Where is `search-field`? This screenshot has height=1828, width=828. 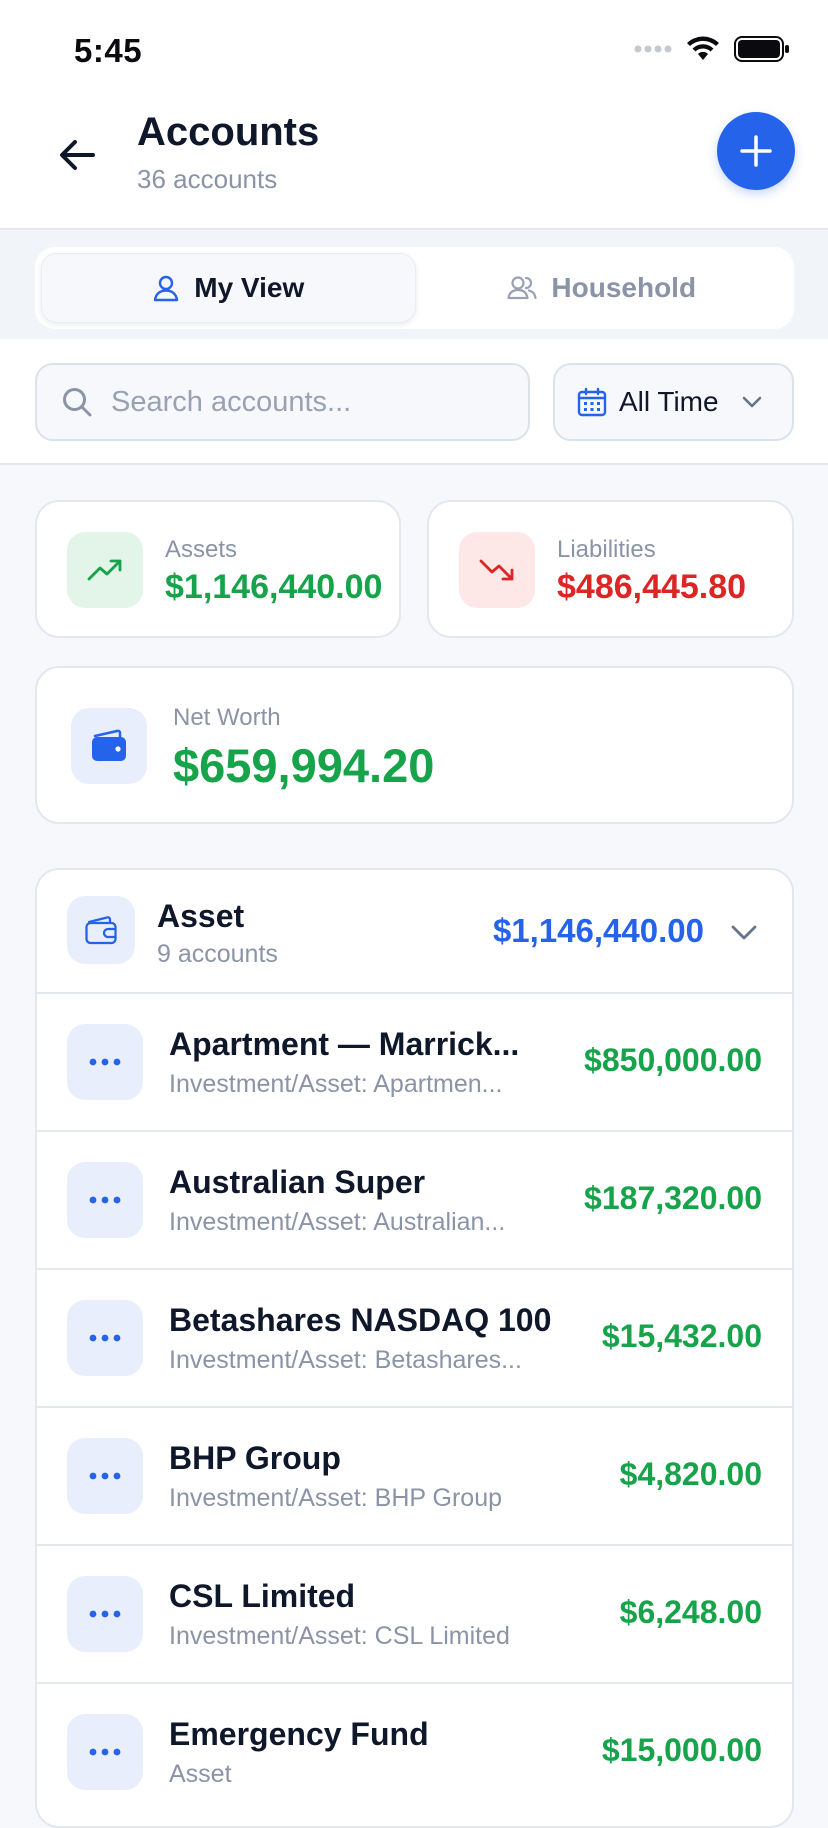 search-field is located at coordinates (282, 402).